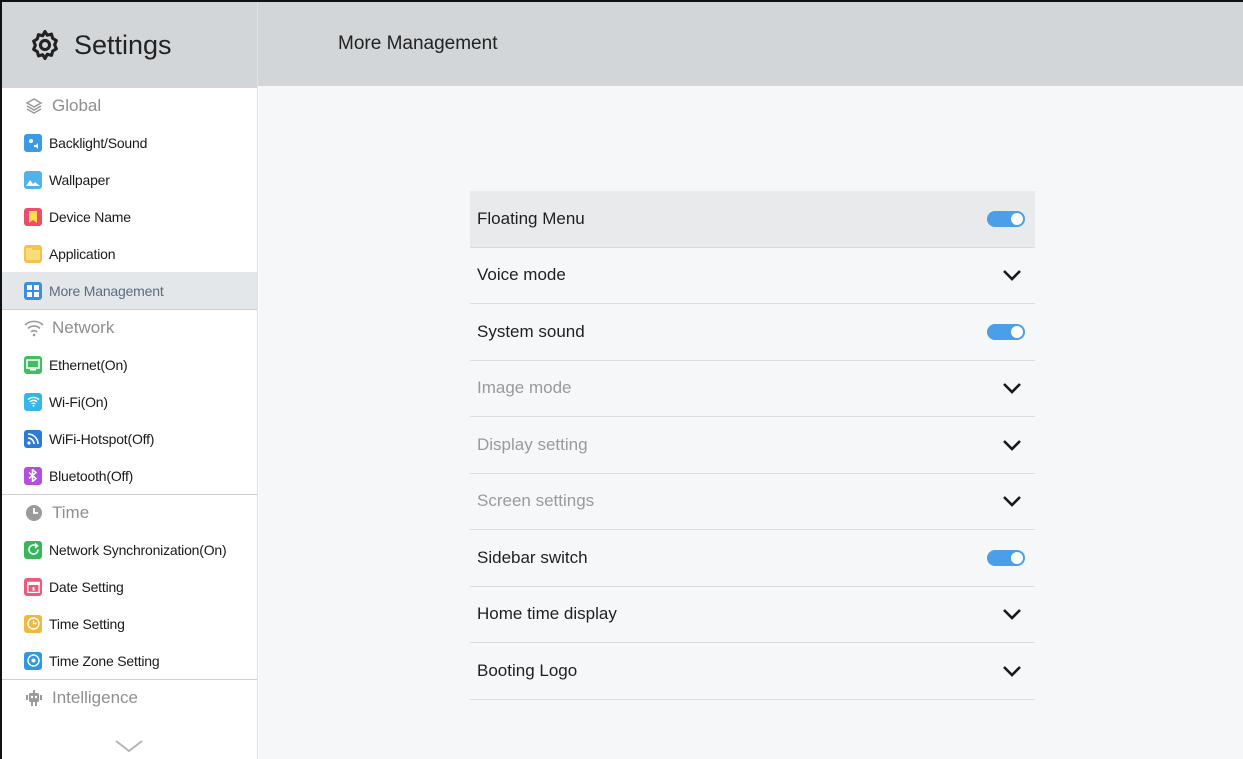  I want to click on setting-row-screen-settings: Screen settings, so click(752, 502).